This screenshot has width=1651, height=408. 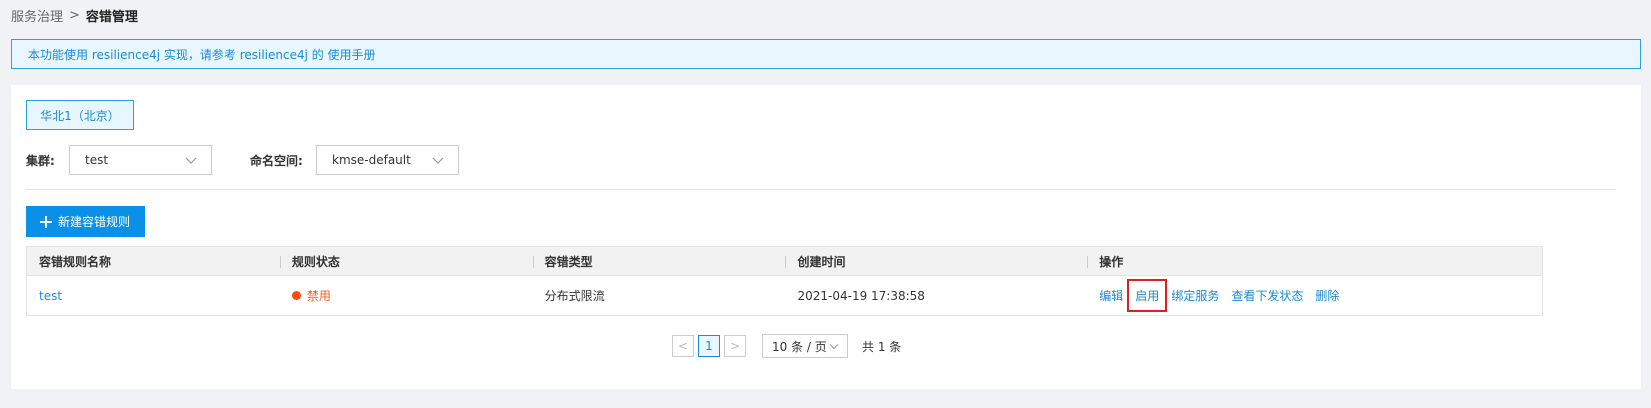 I want to click on next-page-button: >, so click(x=735, y=346).